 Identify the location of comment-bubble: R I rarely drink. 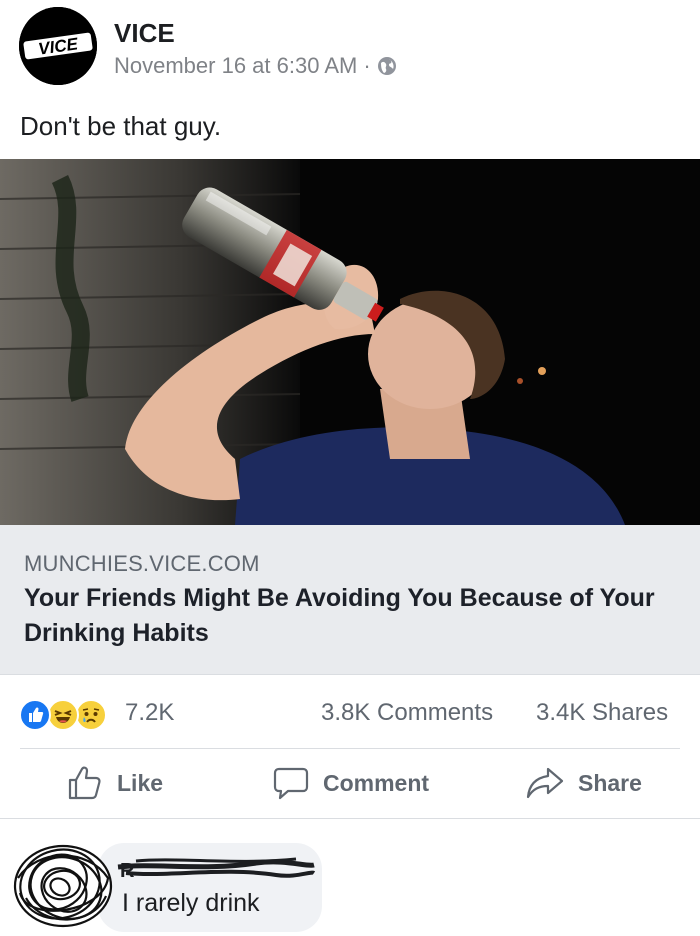
(210, 887).